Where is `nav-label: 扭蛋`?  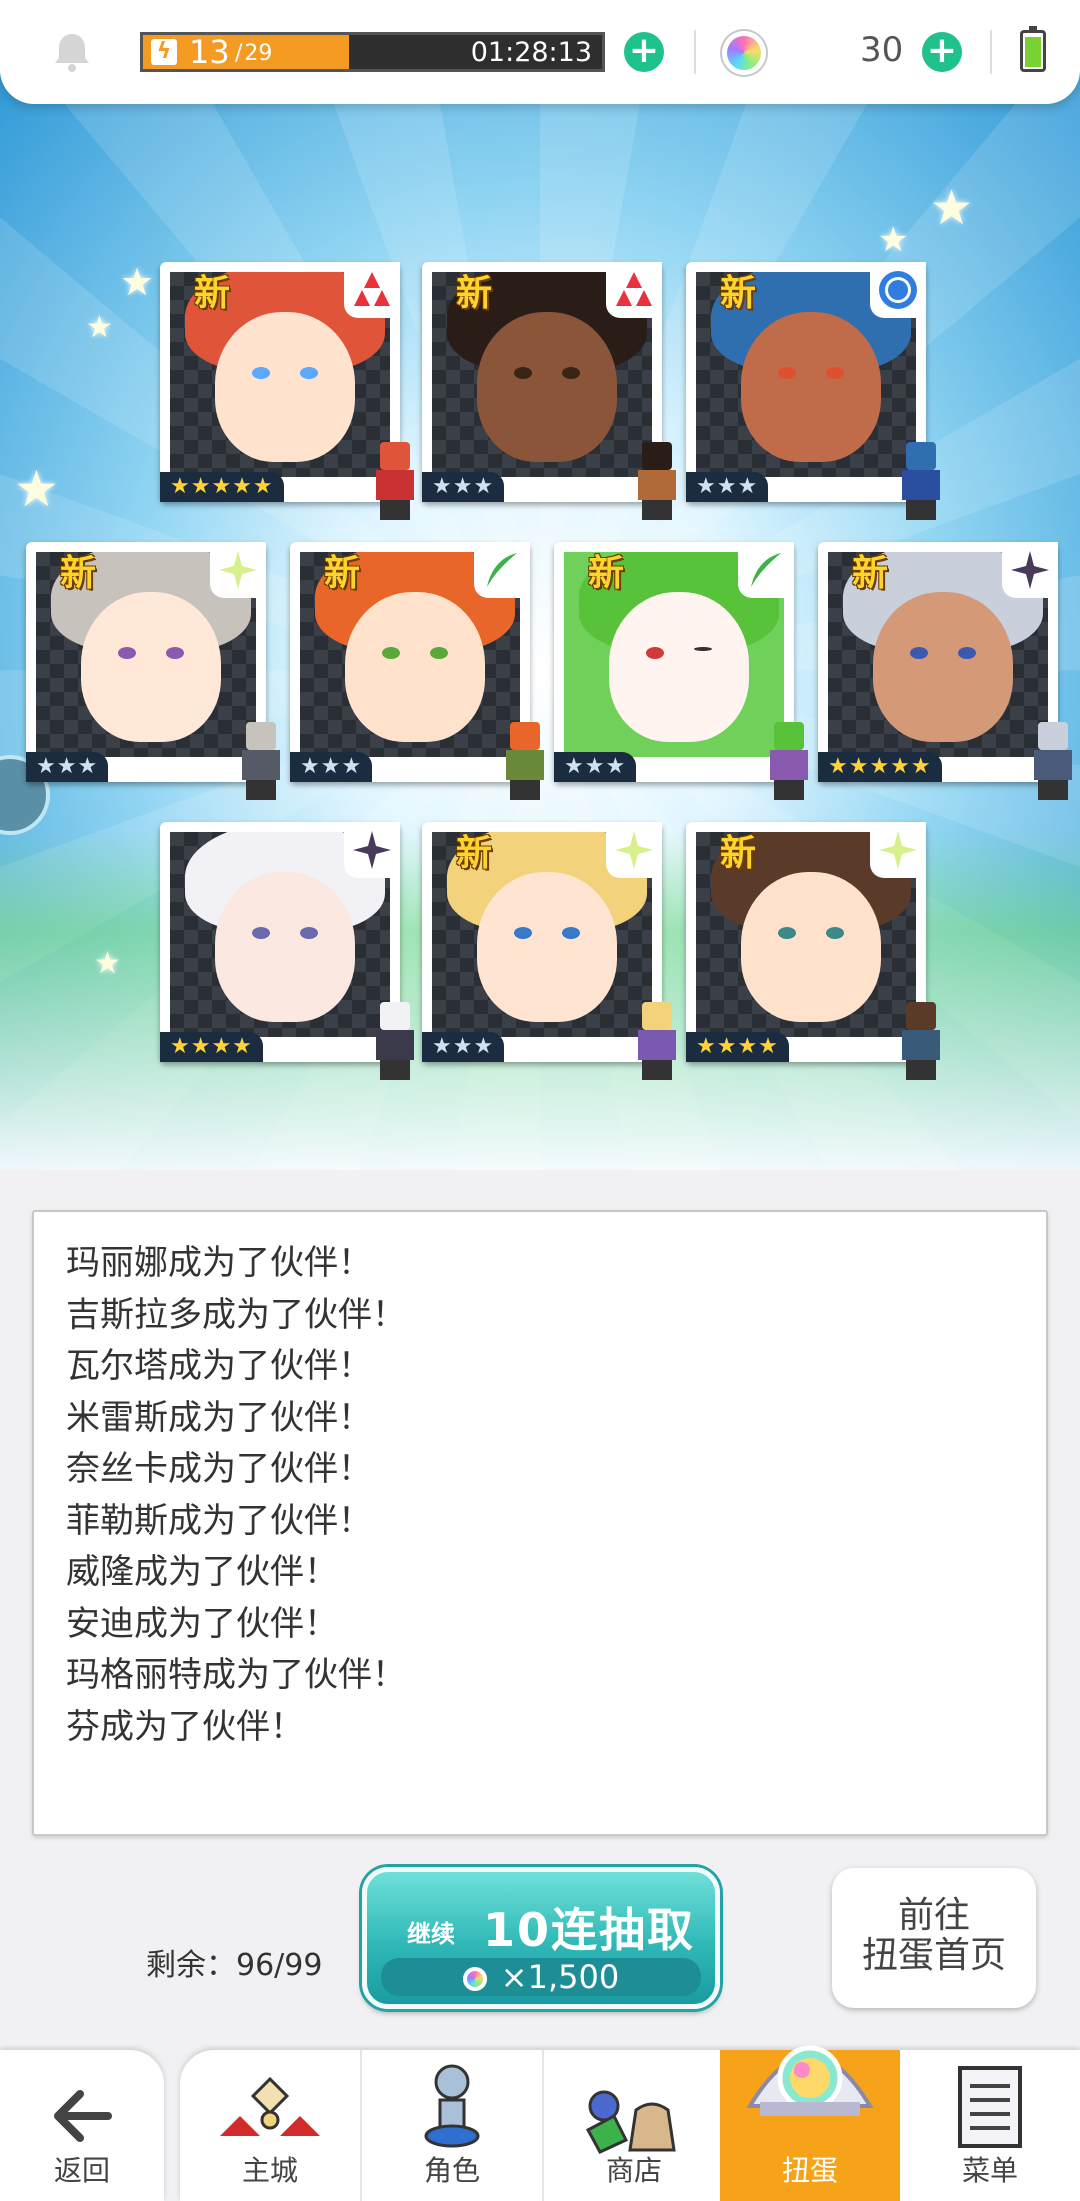
nav-label: 扭蛋 is located at coordinates (809, 2170).